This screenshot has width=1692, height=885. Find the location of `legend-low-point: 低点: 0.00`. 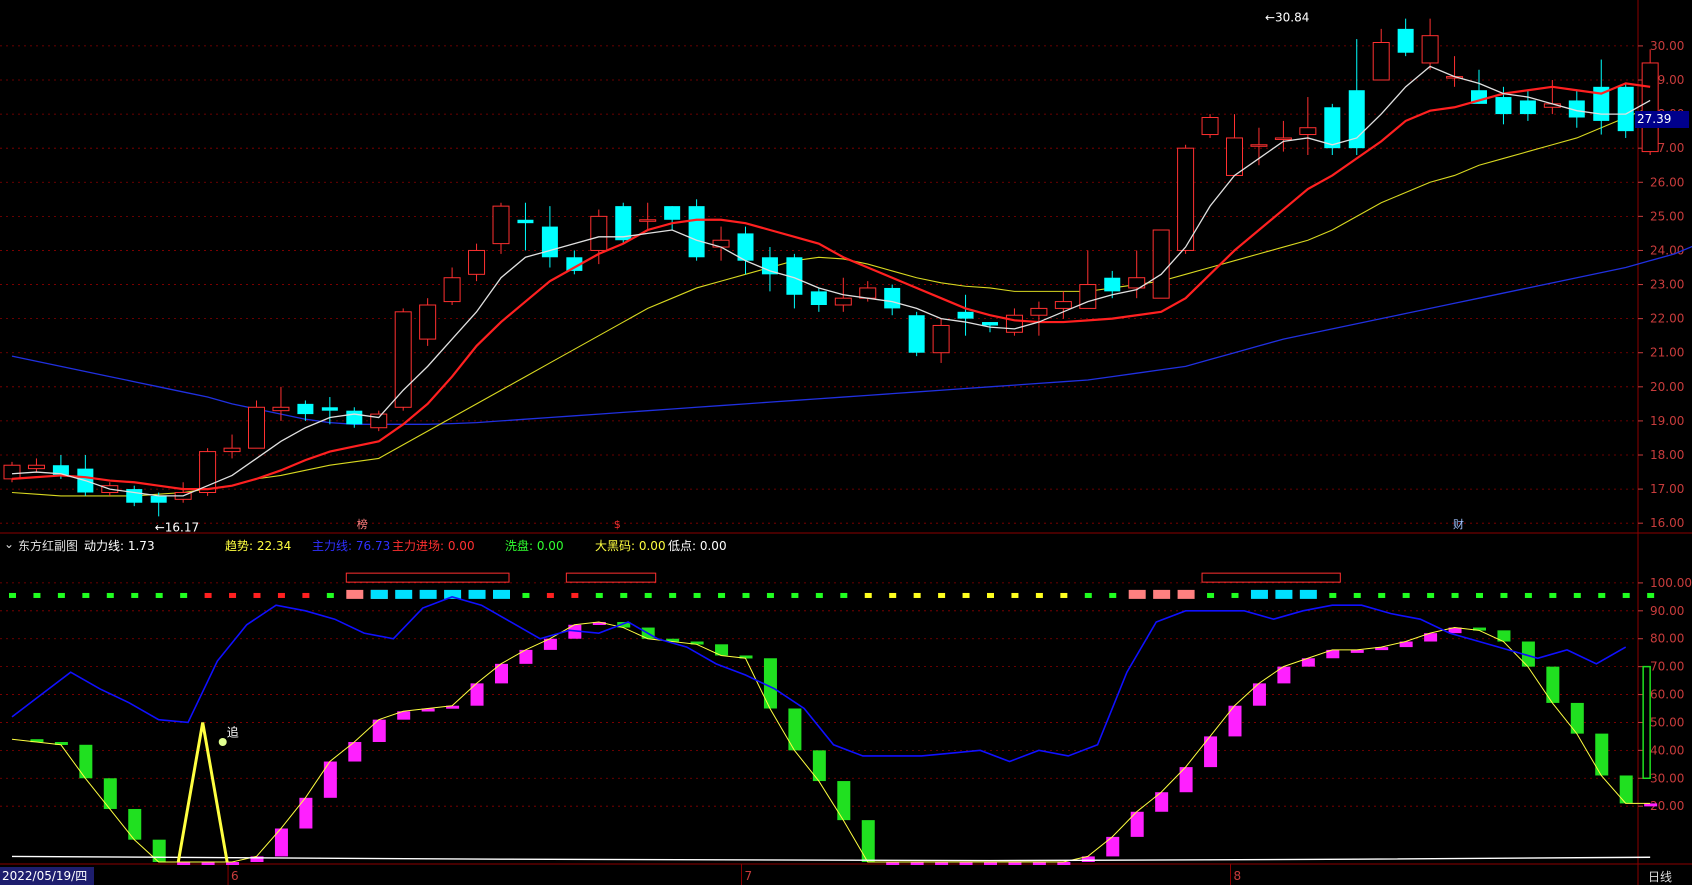

legend-low-point: 低点: 0.00 is located at coordinates (697, 546).